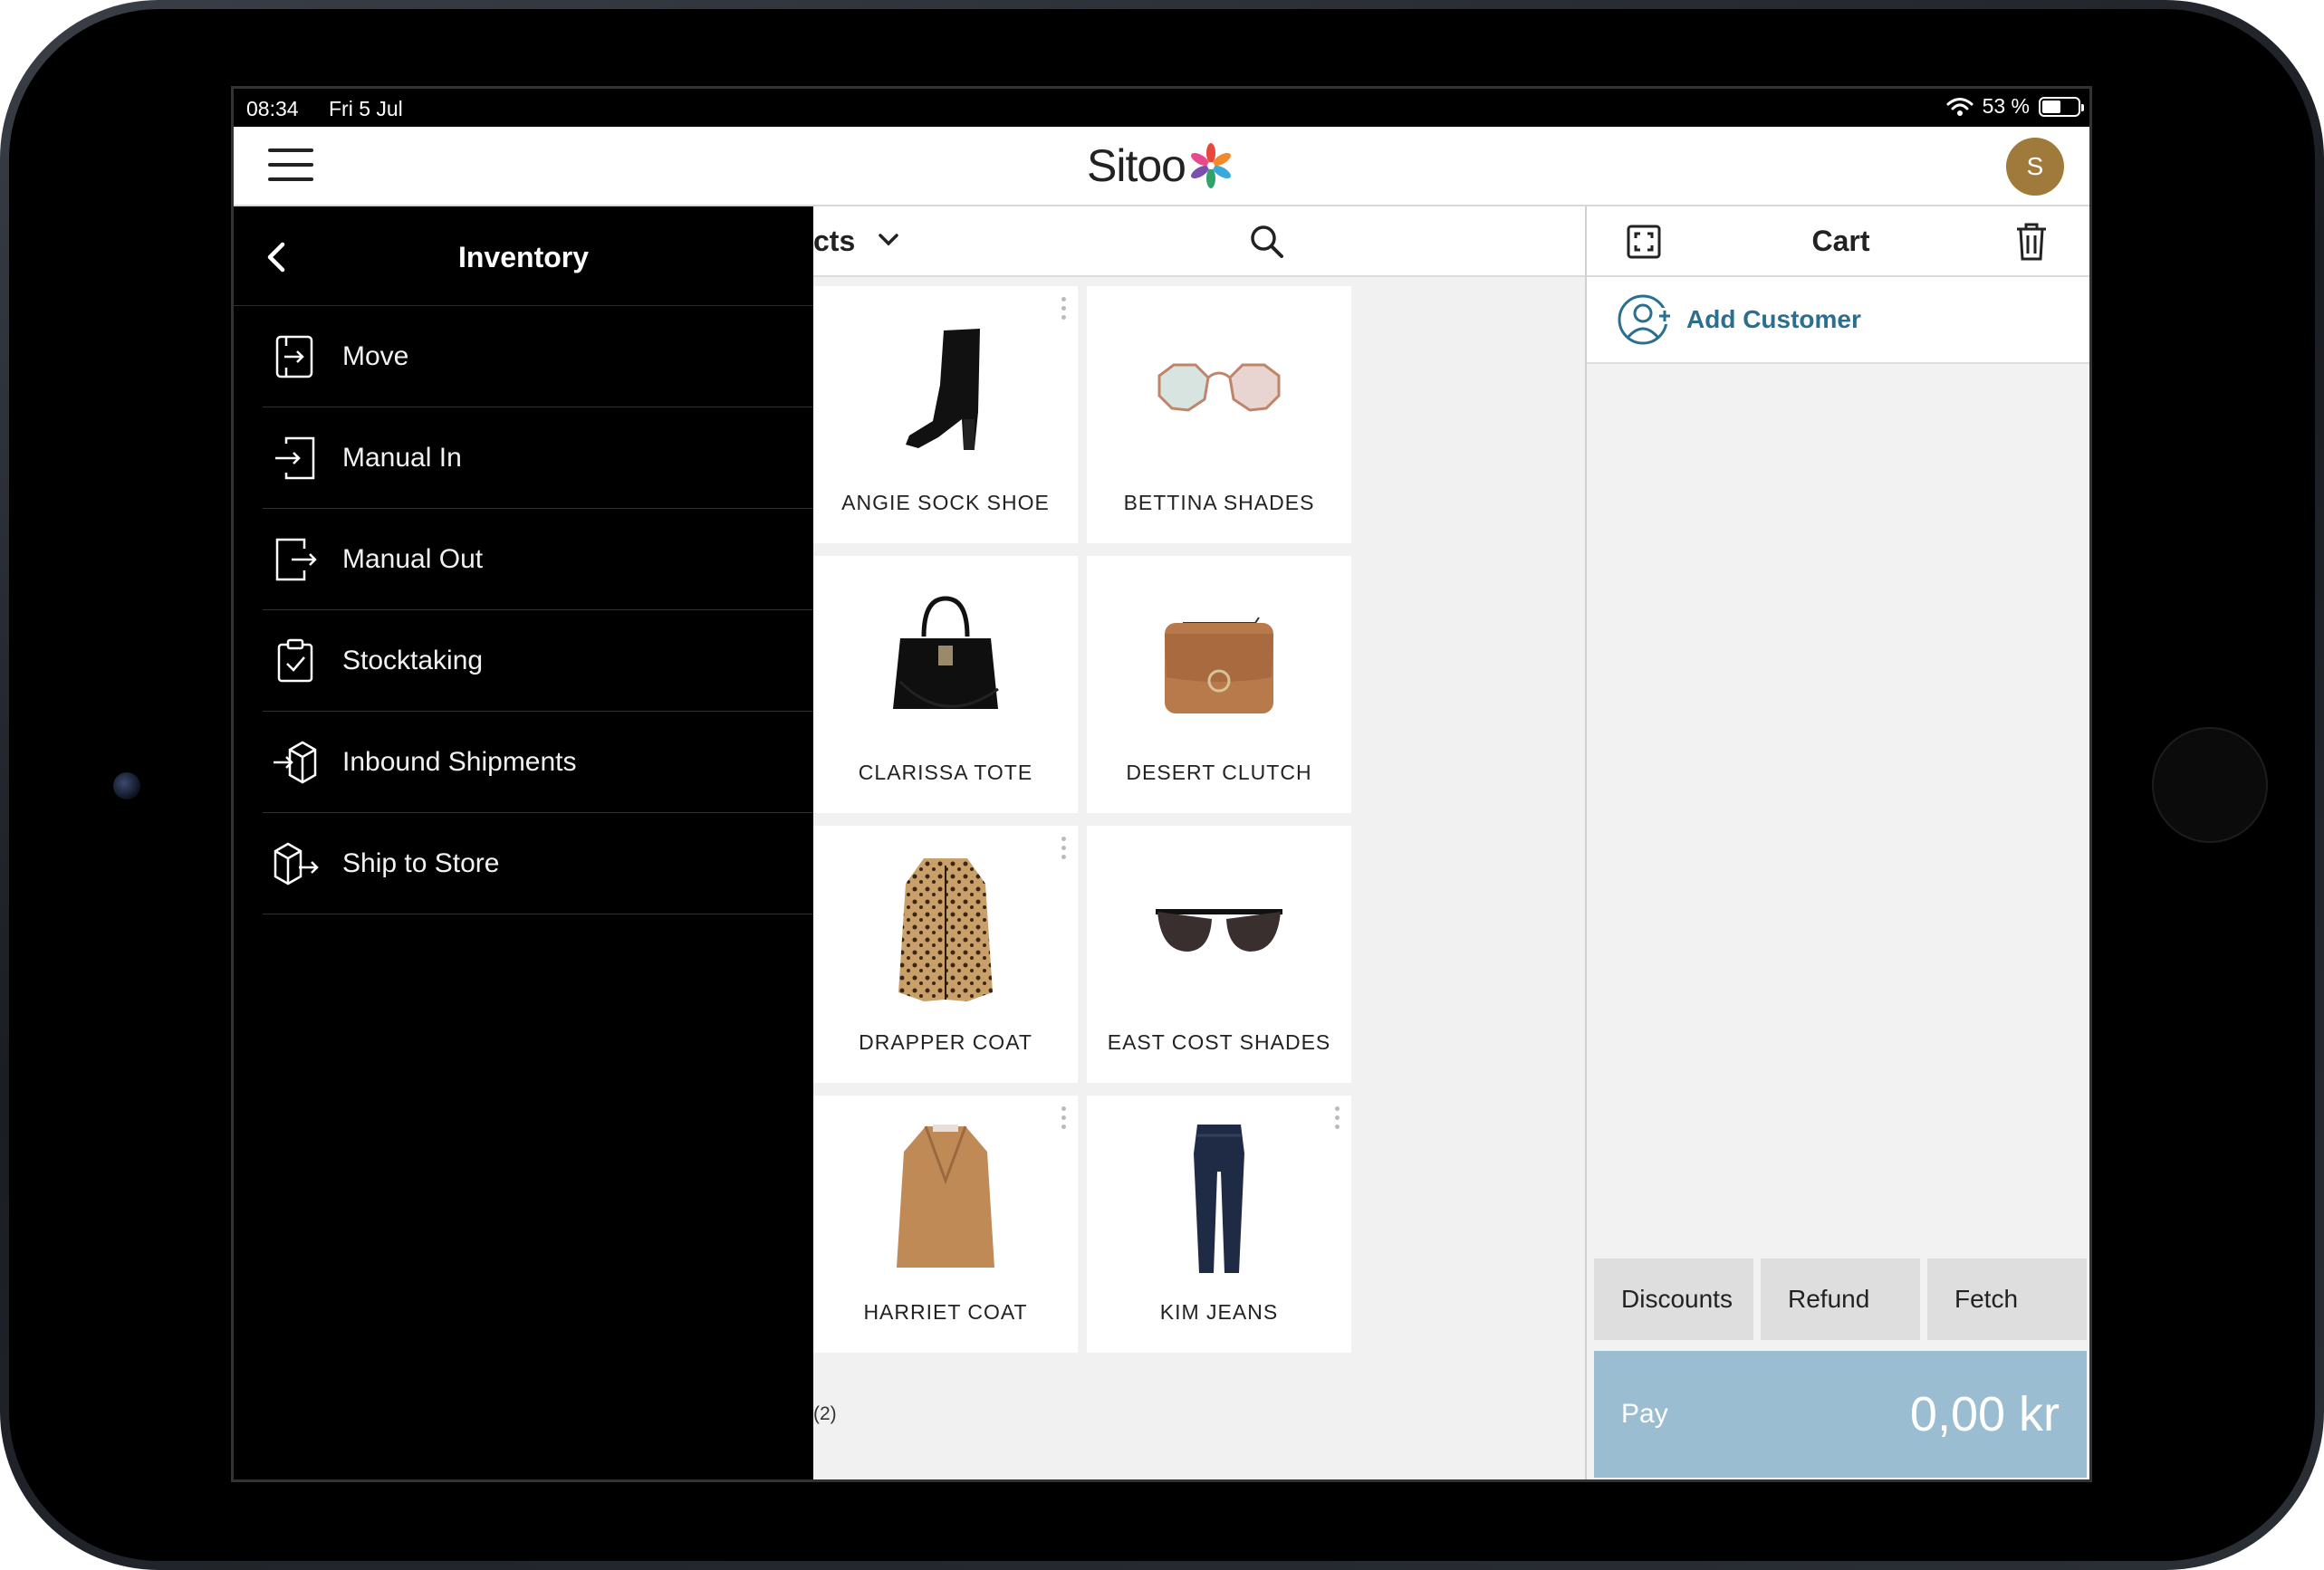 The height and width of the screenshot is (1570, 2324). I want to click on product-card: KIM JEANS, so click(1219, 1224).